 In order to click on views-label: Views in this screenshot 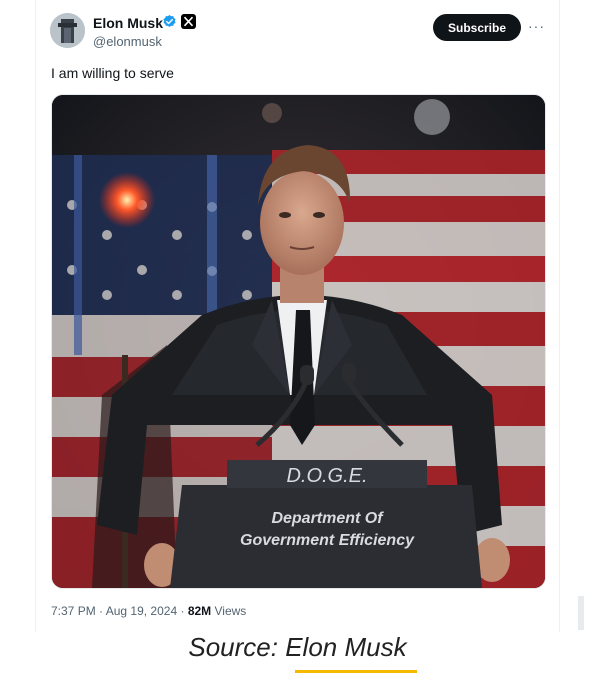, I will do `click(230, 611)`.